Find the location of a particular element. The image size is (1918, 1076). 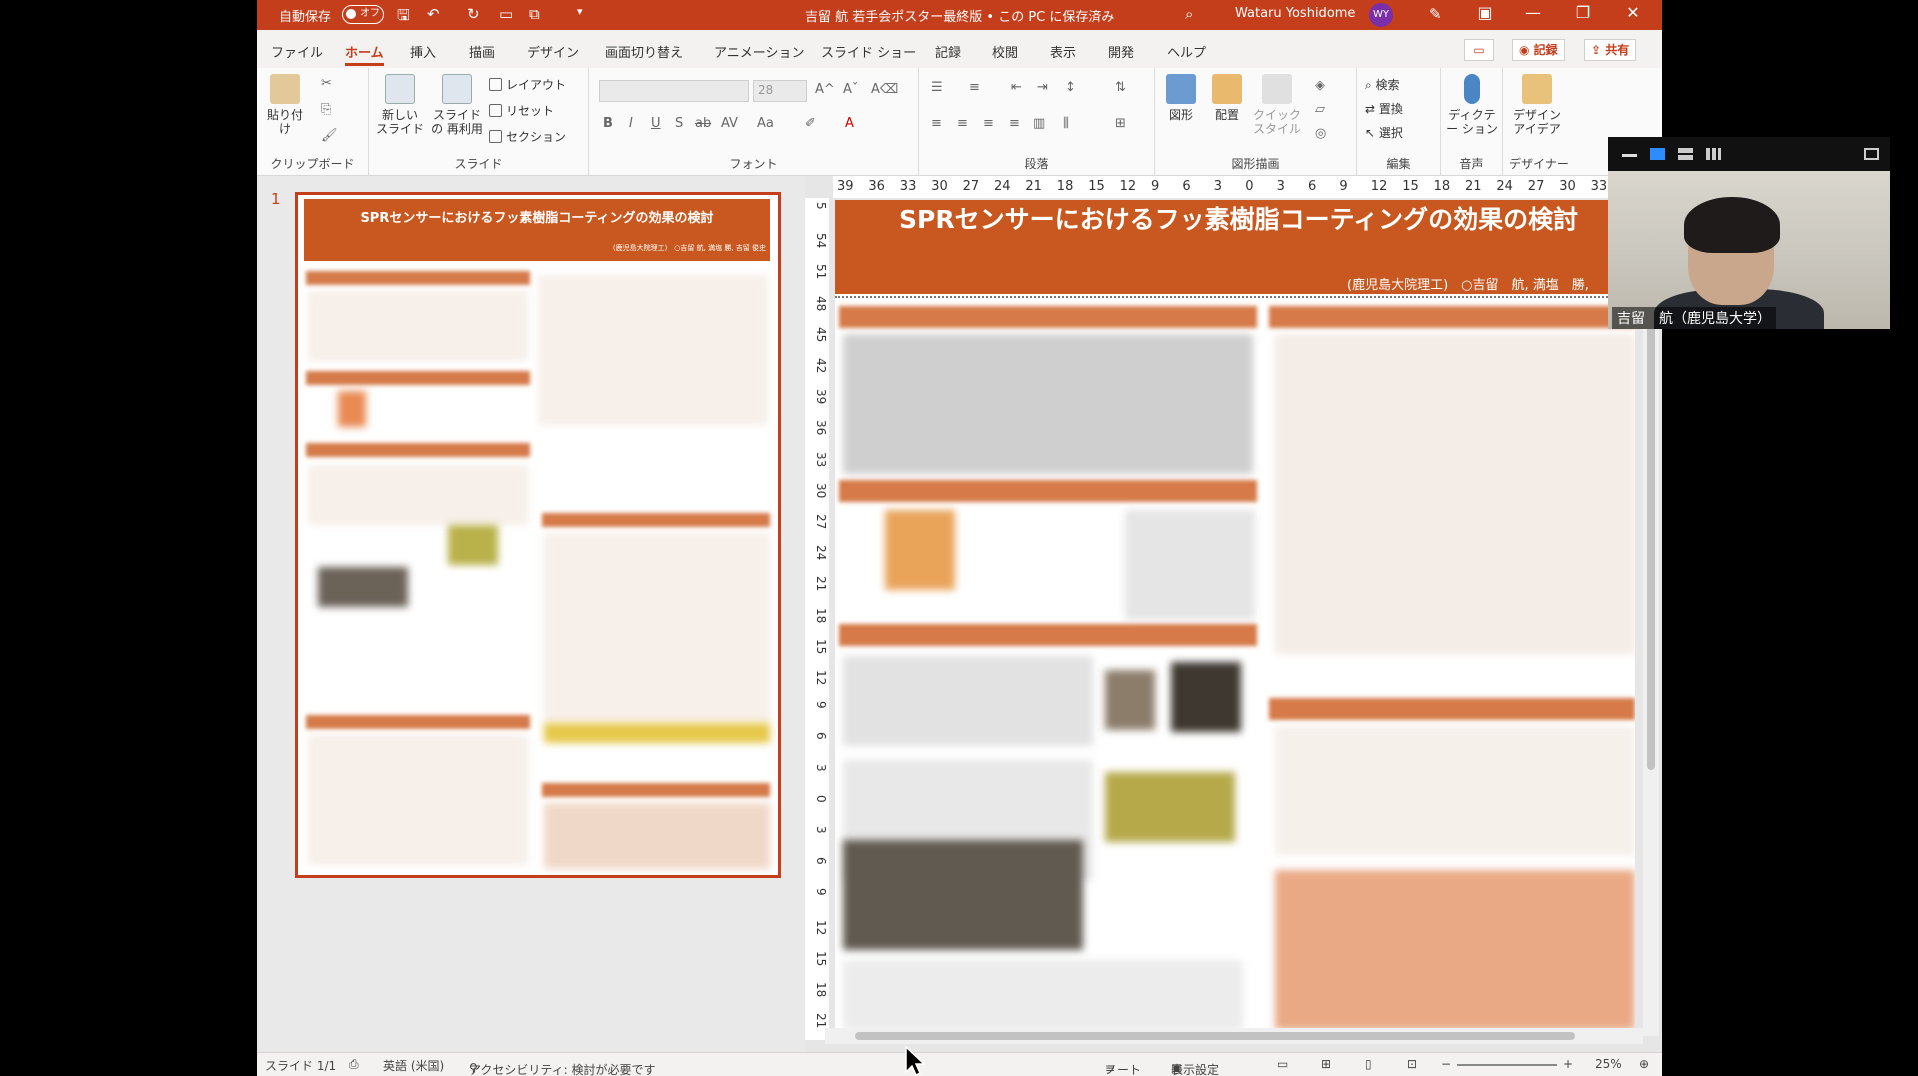

underline-icon: U is located at coordinates (656, 123).